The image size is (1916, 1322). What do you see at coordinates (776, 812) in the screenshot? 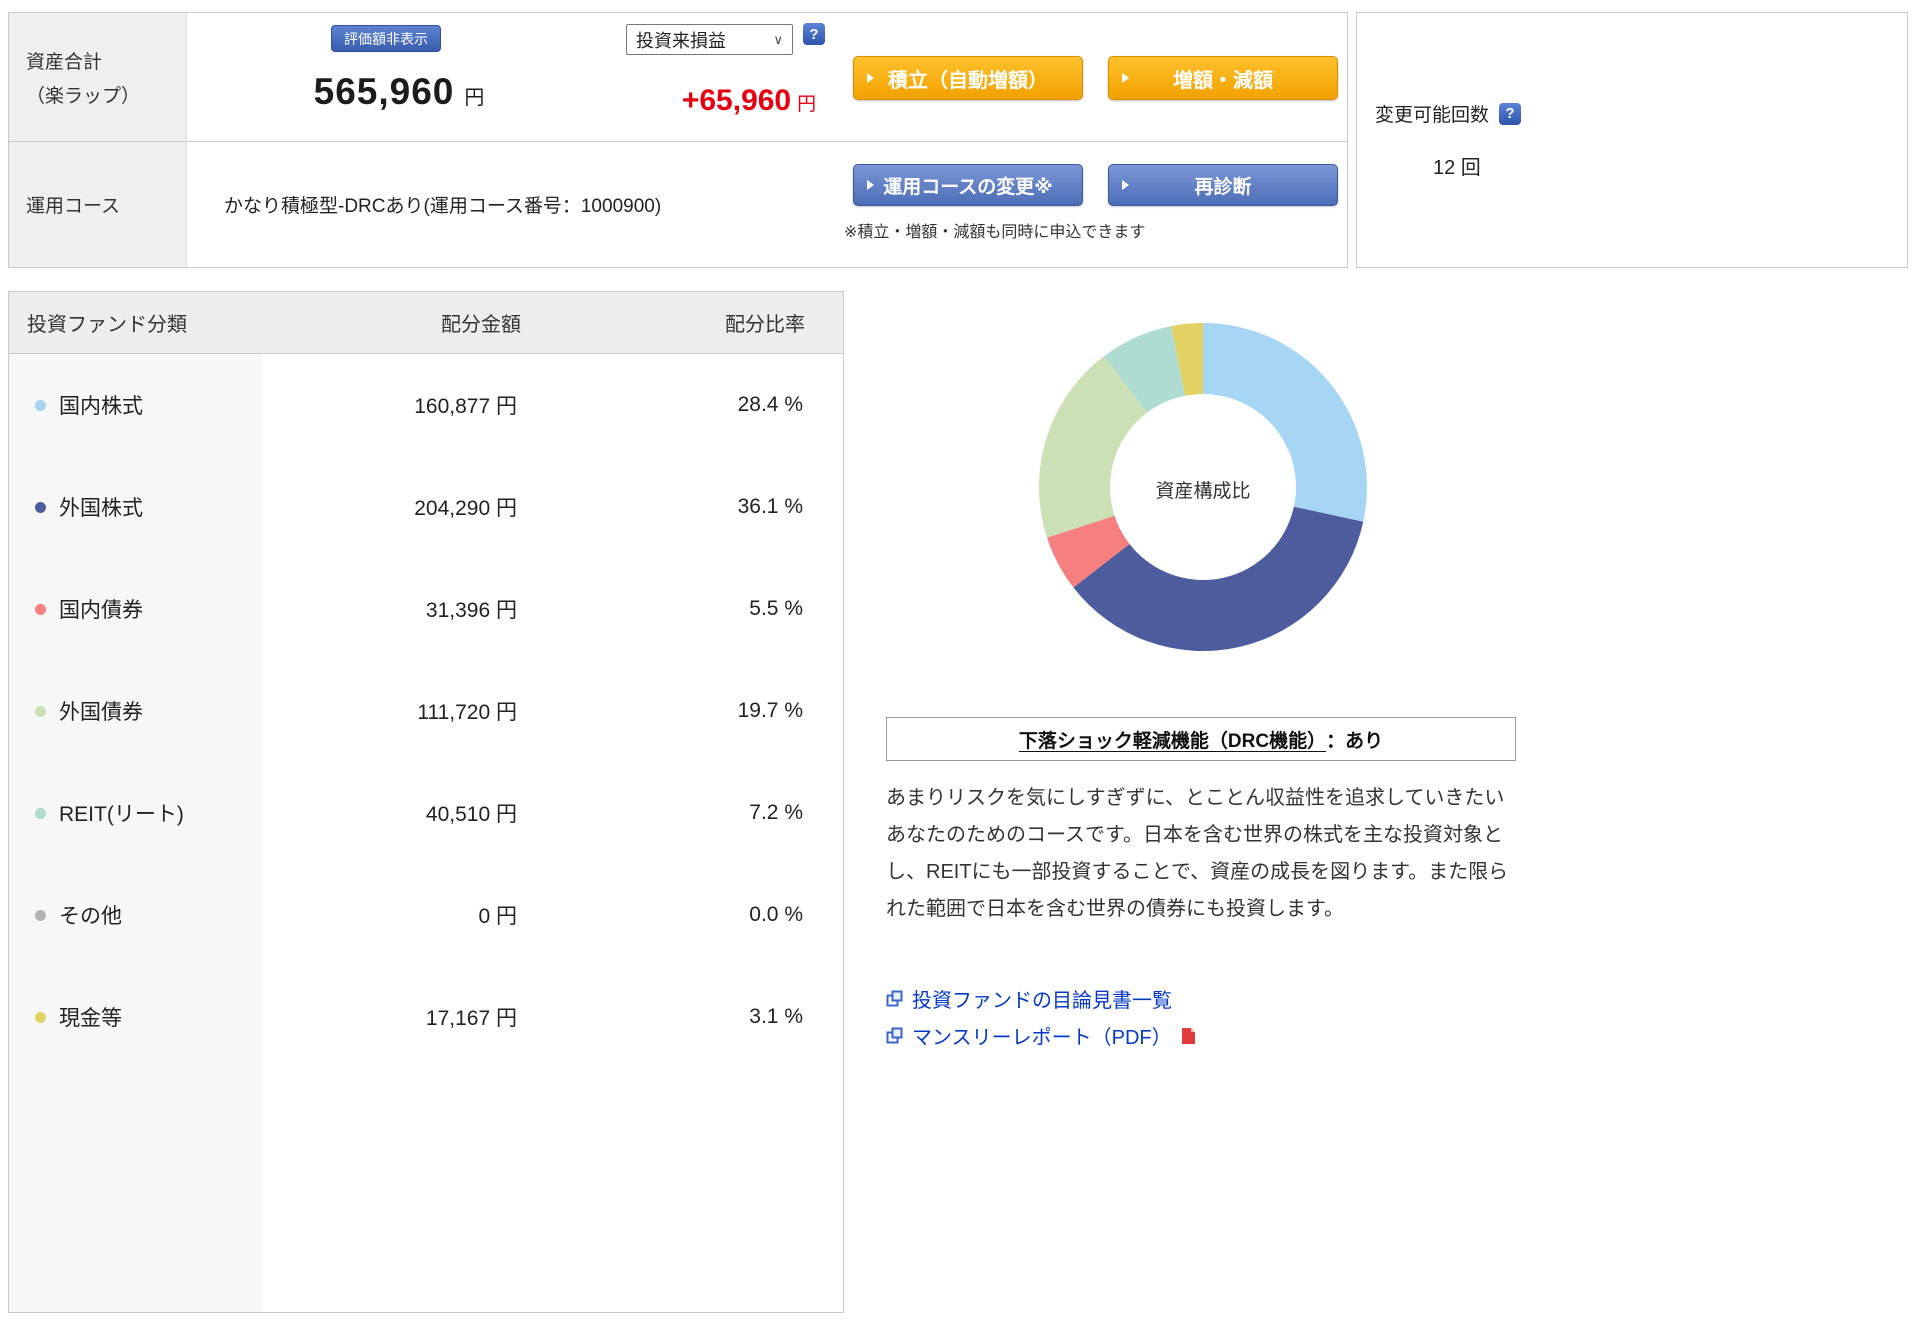
I see `fund-ratio: 7.2 %` at bounding box center [776, 812].